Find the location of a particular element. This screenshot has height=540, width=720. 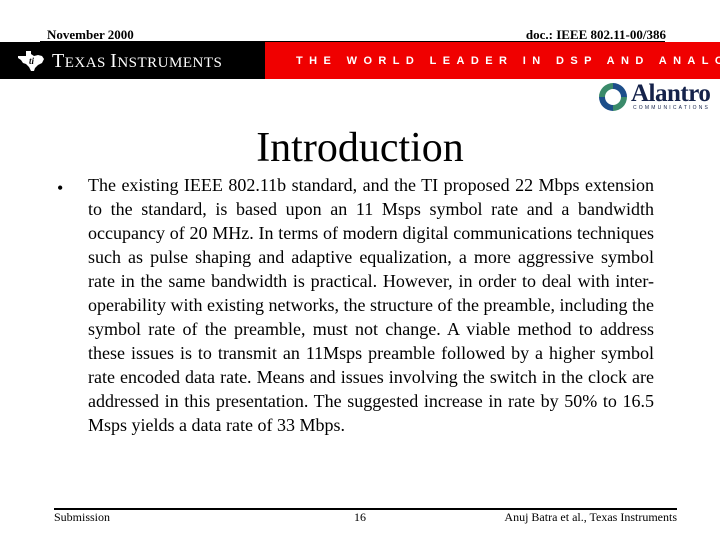

header-date: November 2000 is located at coordinates (90, 34).